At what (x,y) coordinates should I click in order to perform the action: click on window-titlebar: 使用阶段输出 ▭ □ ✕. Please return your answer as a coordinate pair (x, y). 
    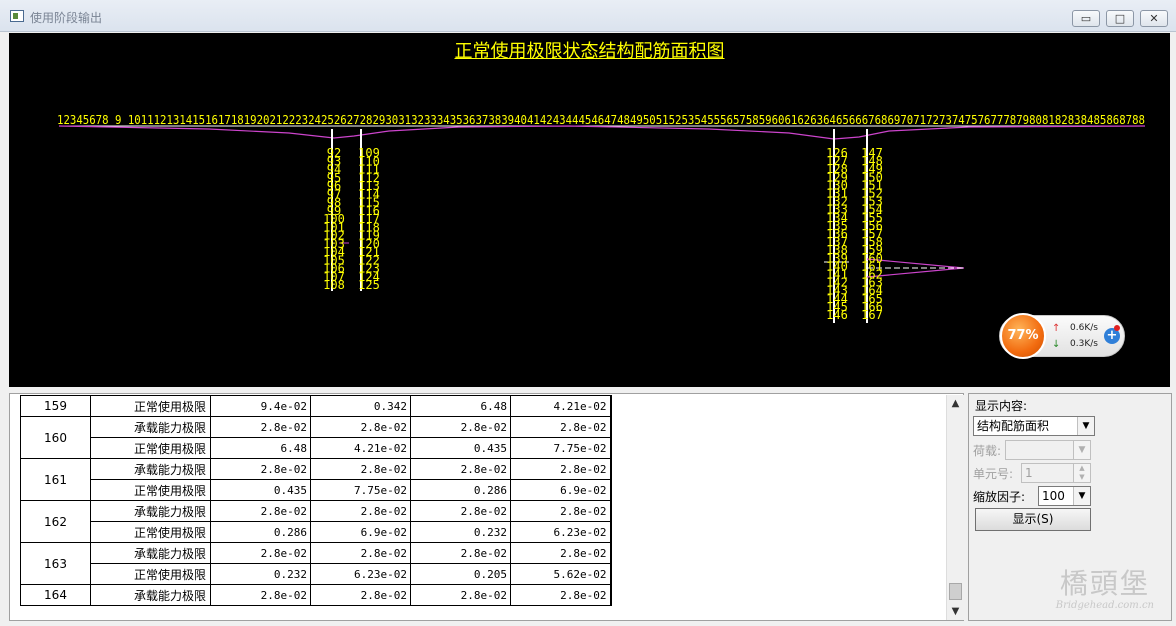
    Looking at the image, I should click on (588, 16).